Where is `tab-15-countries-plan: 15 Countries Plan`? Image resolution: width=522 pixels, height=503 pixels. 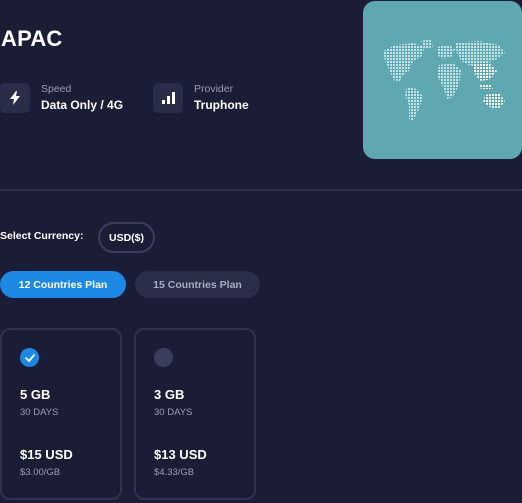
tab-15-countries-plan: 15 Countries Plan is located at coordinates (197, 284).